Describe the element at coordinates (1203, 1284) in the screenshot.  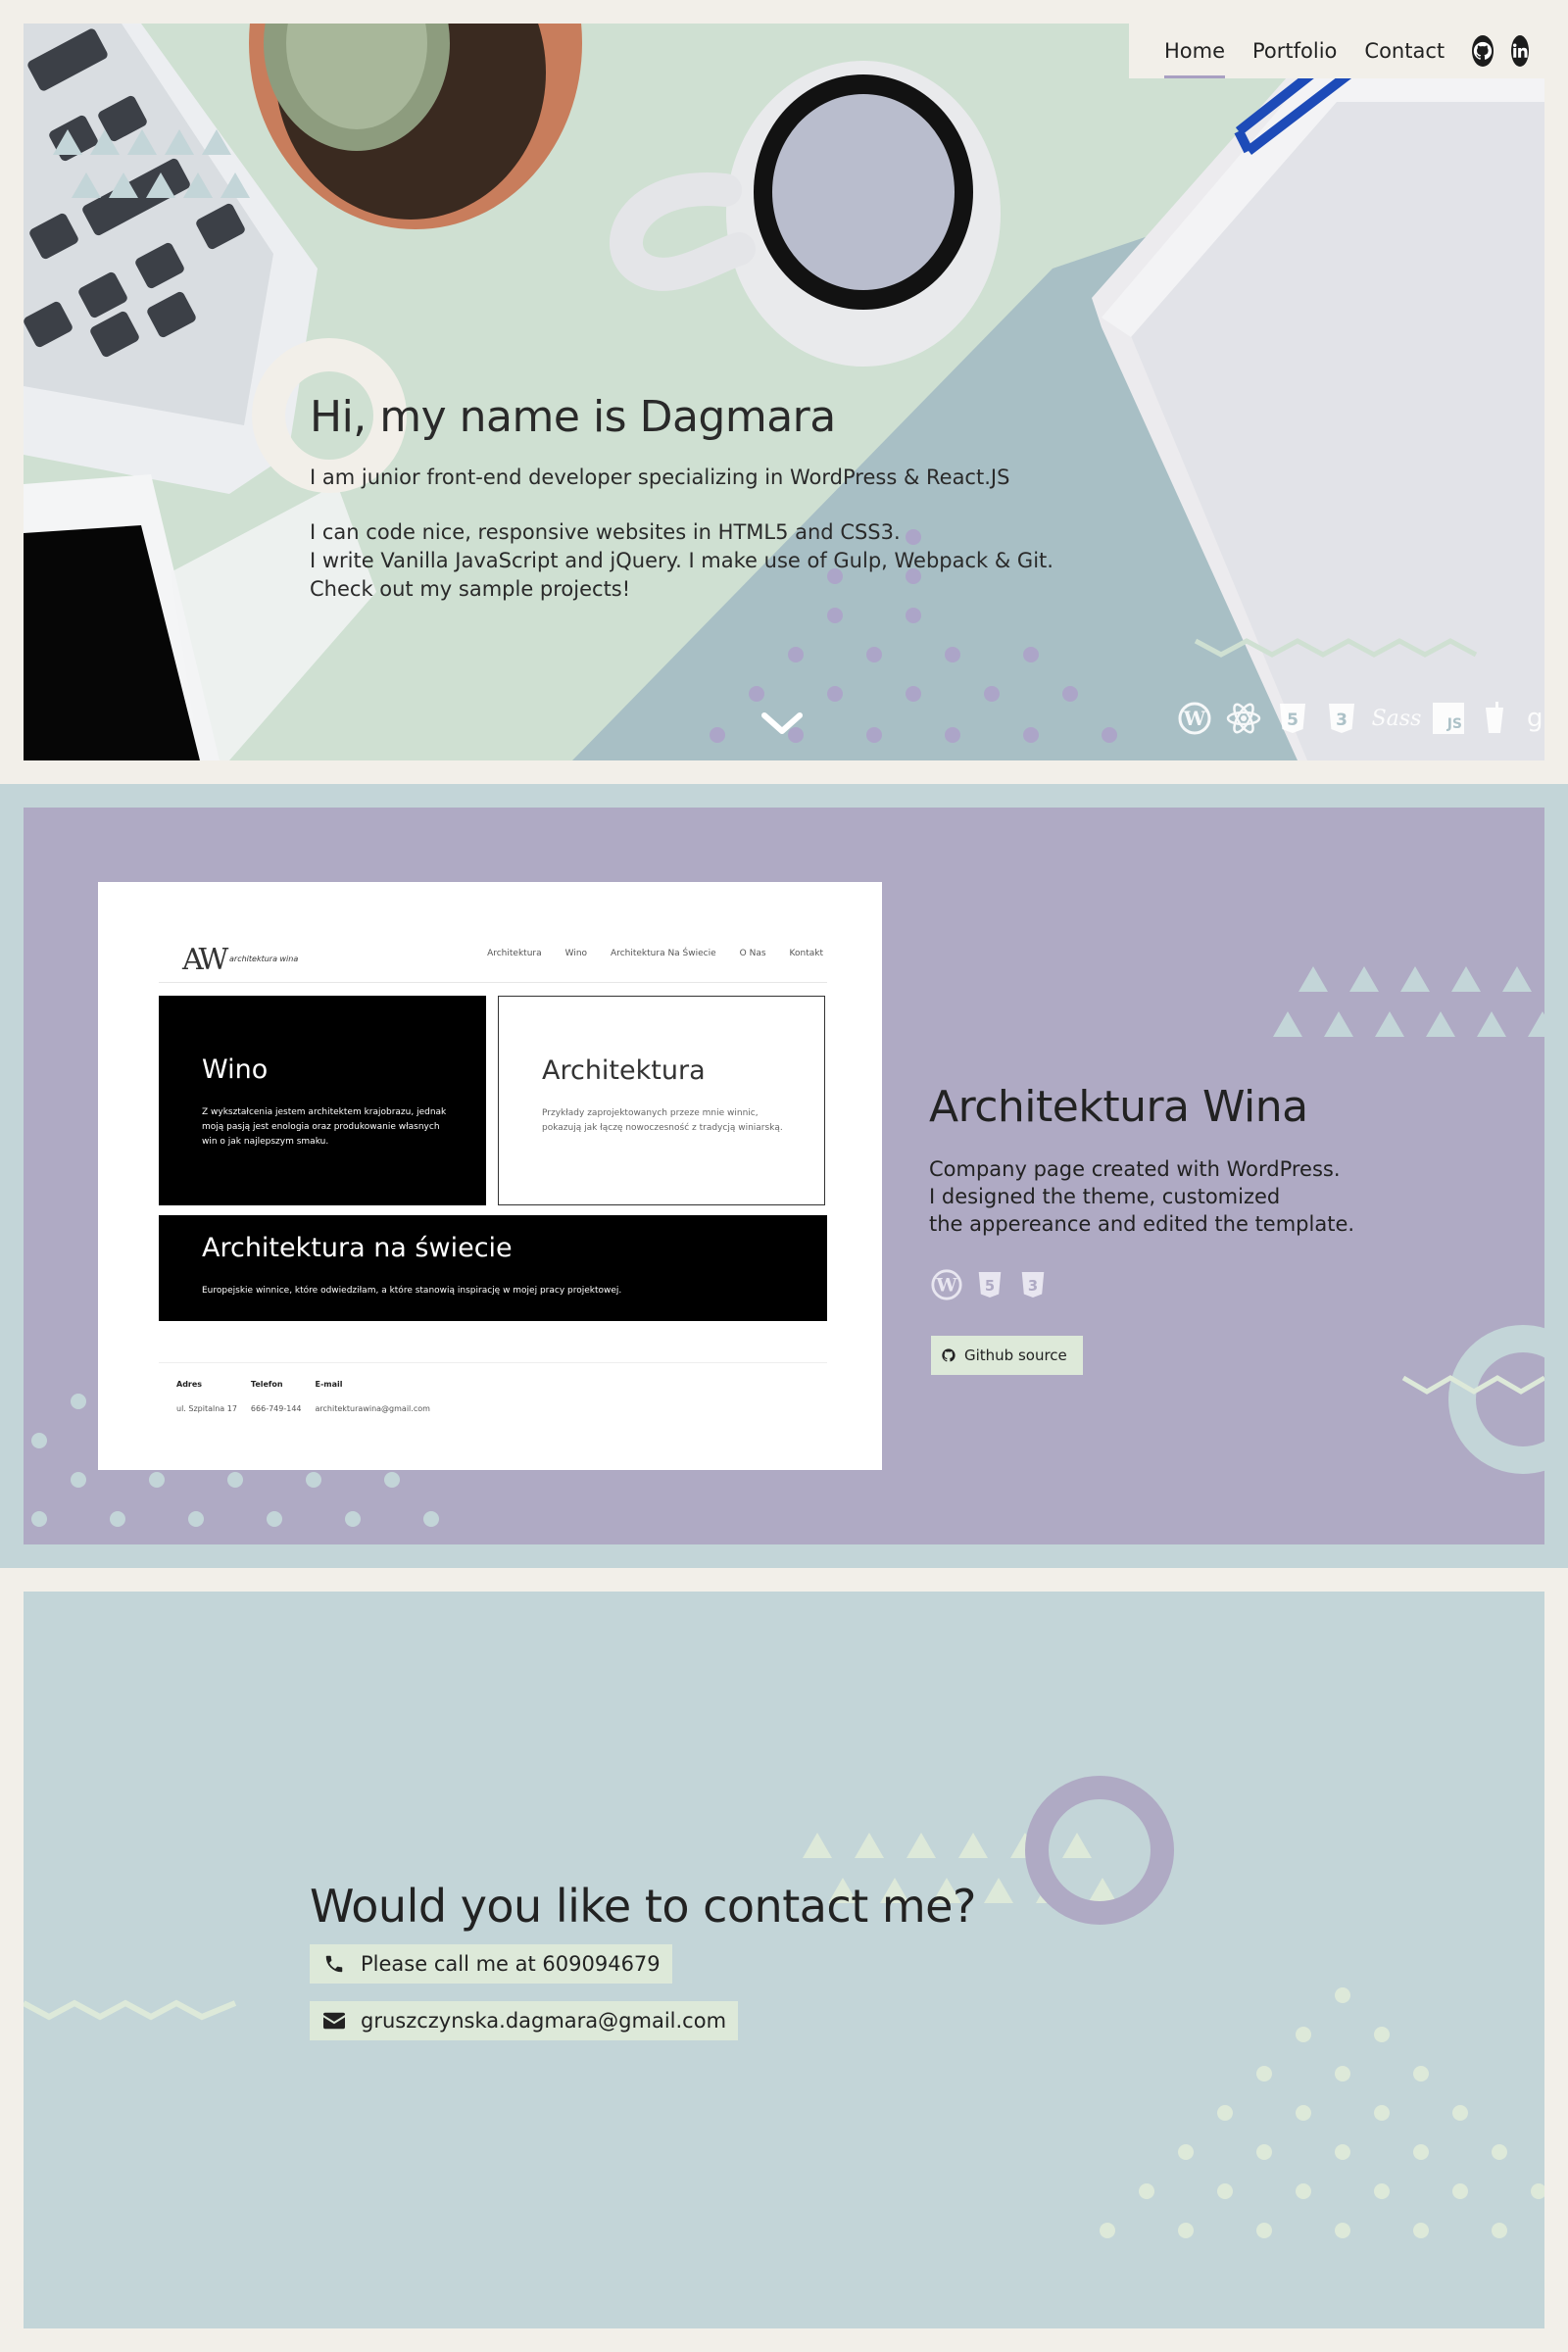
I see `project-tech-icons: W 5 3` at that location.